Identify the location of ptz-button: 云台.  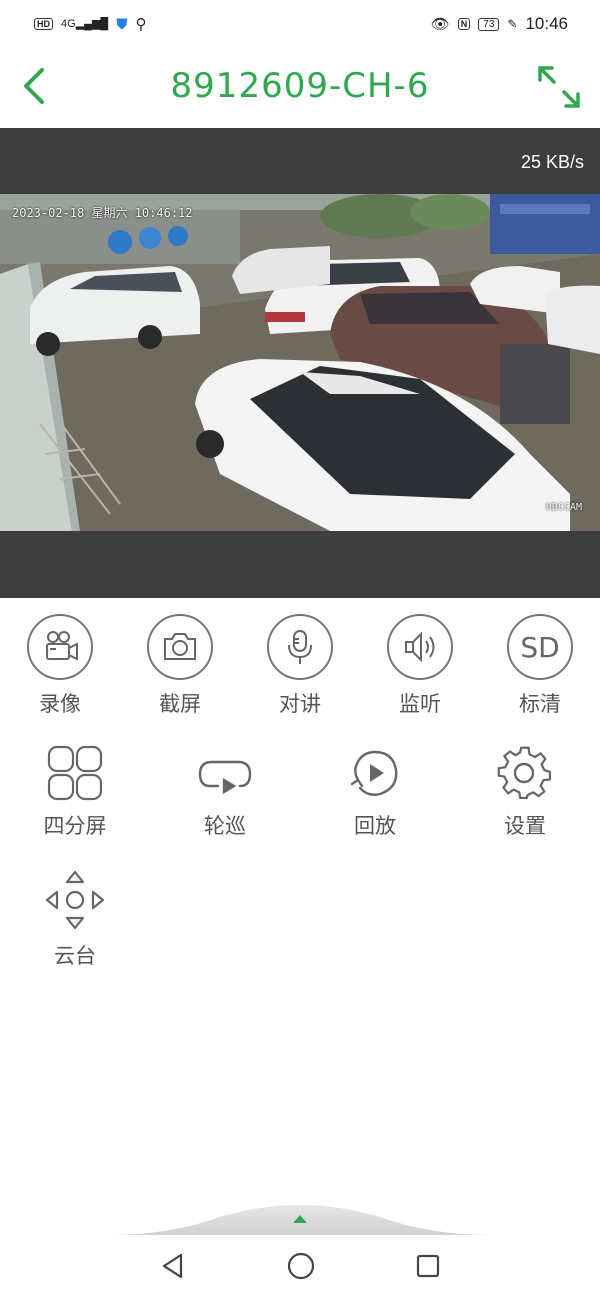
(75, 919).